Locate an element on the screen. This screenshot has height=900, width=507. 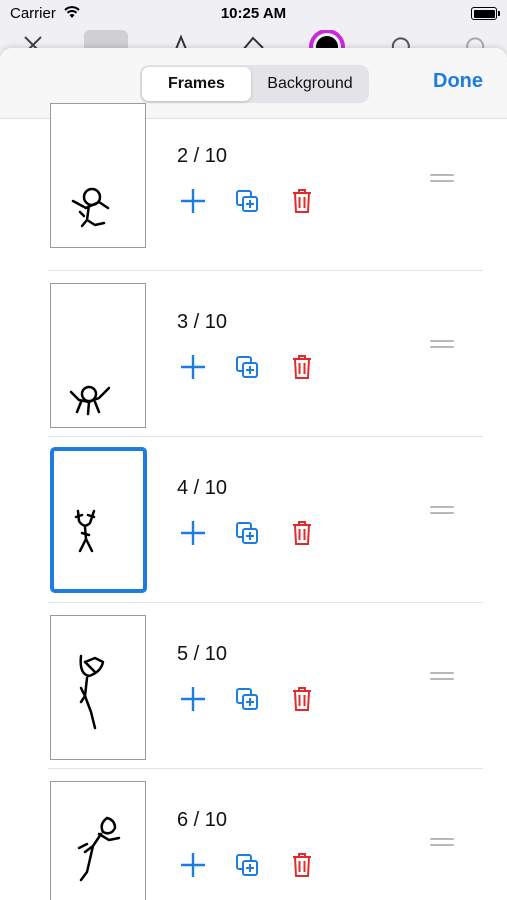
frame-number-label: 2 / 10 is located at coordinates (202, 156).